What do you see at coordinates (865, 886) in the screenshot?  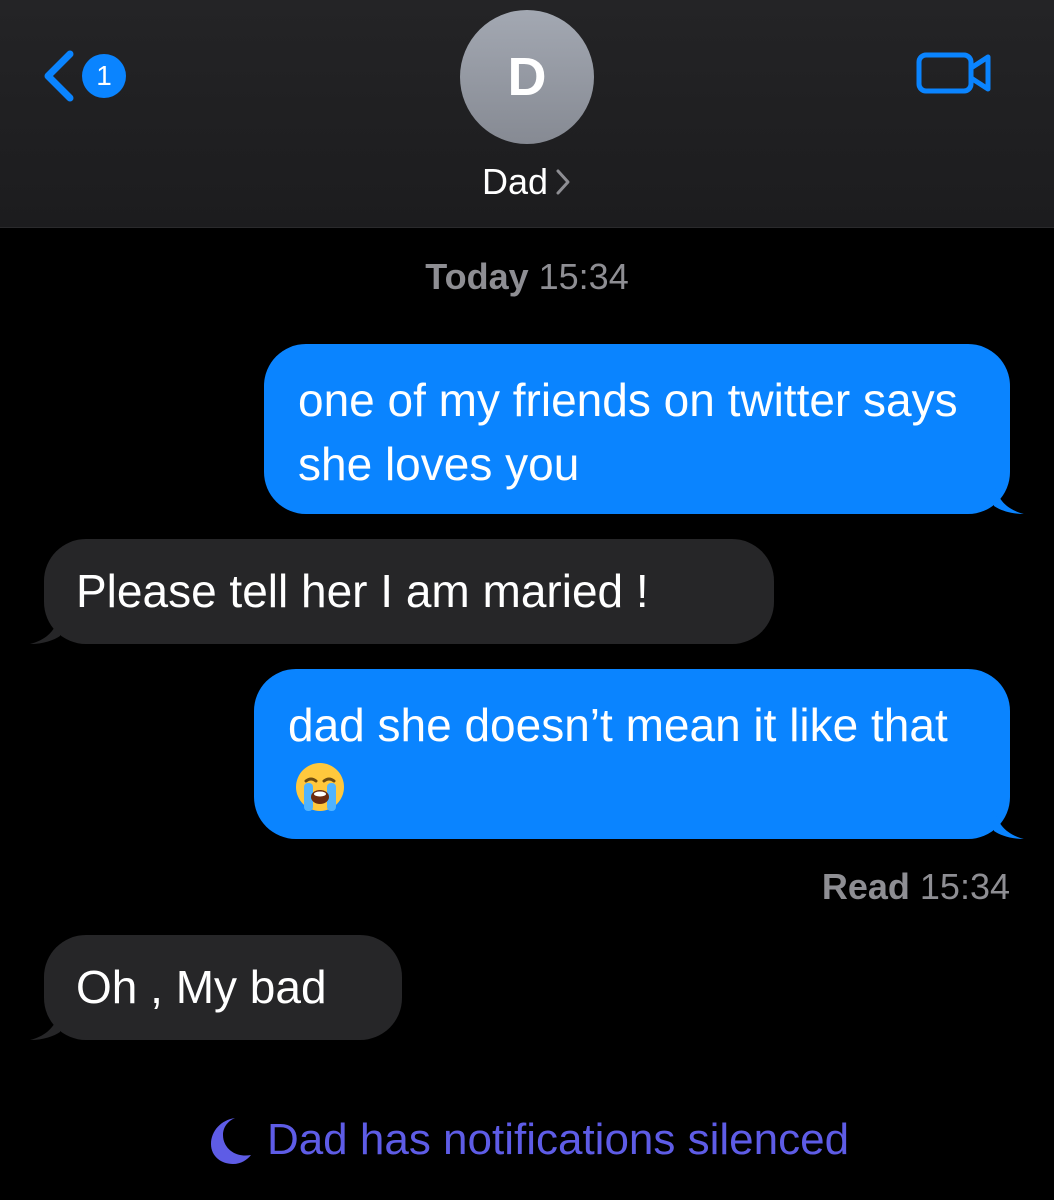 I see `read-label: Read` at bounding box center [865, 886].